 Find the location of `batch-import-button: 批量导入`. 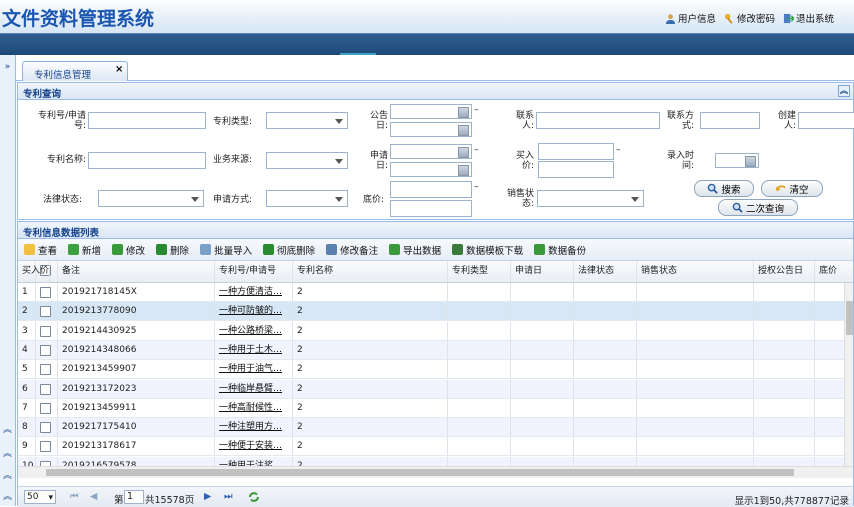

batch-import-button: 批量导入 is located at coordinates (226, 250).